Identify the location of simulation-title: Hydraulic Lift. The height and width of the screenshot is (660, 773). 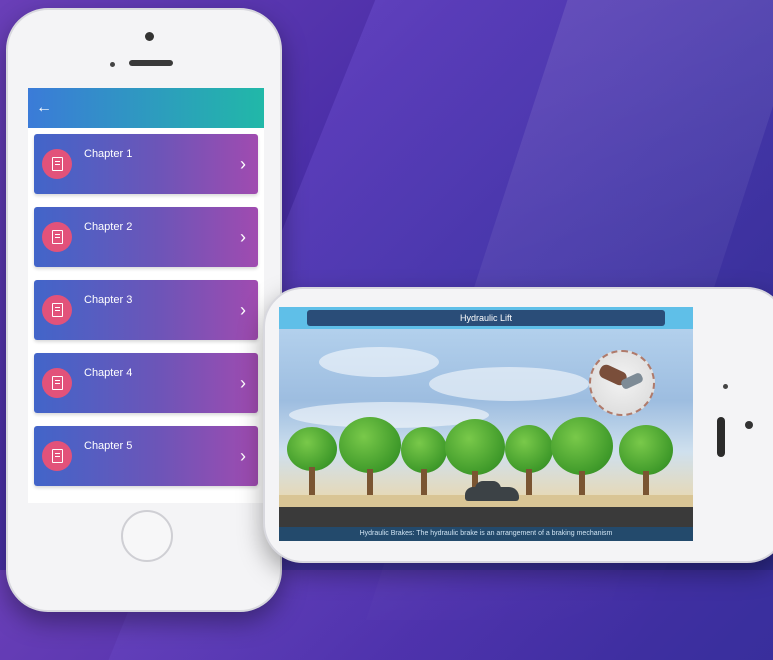
(486, 318).